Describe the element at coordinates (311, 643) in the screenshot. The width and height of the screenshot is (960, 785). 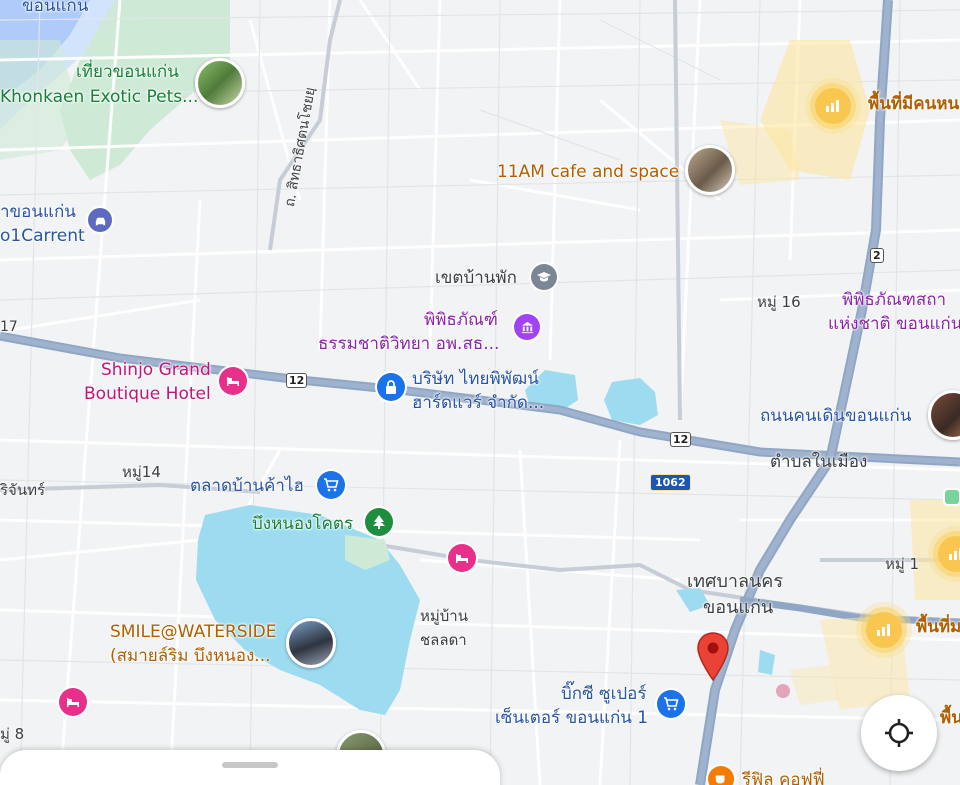
I see `place-photo-smile` at that location.